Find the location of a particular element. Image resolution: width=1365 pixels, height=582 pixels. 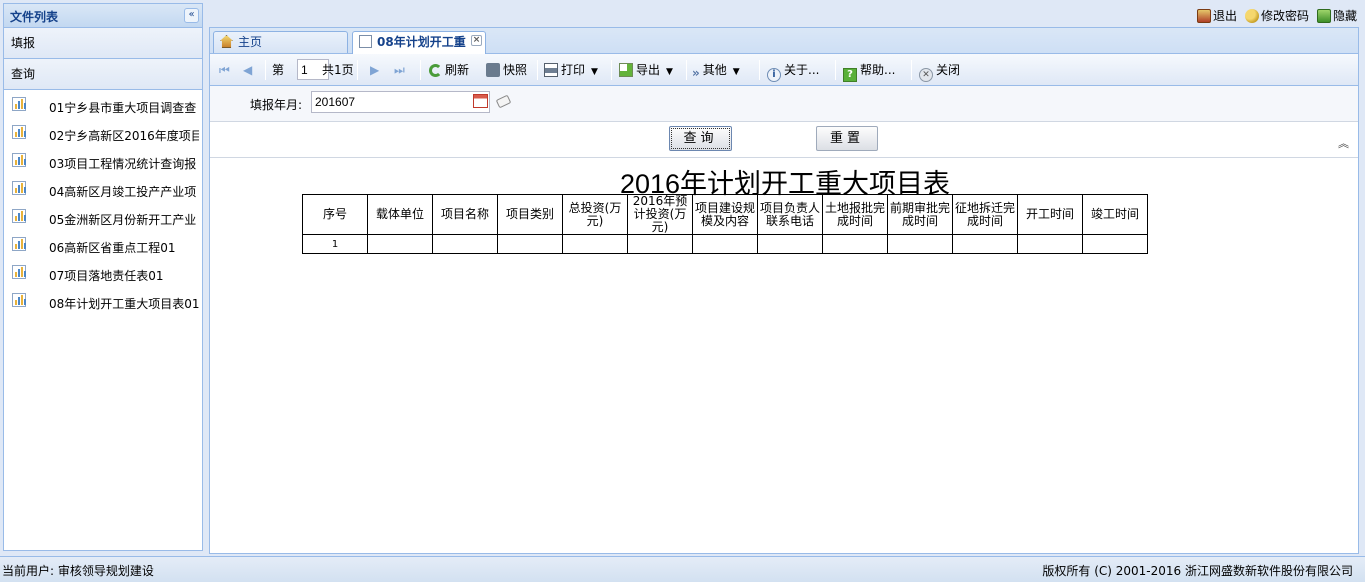

refresh-label: 刷新 is located at coordinates (457, 70).